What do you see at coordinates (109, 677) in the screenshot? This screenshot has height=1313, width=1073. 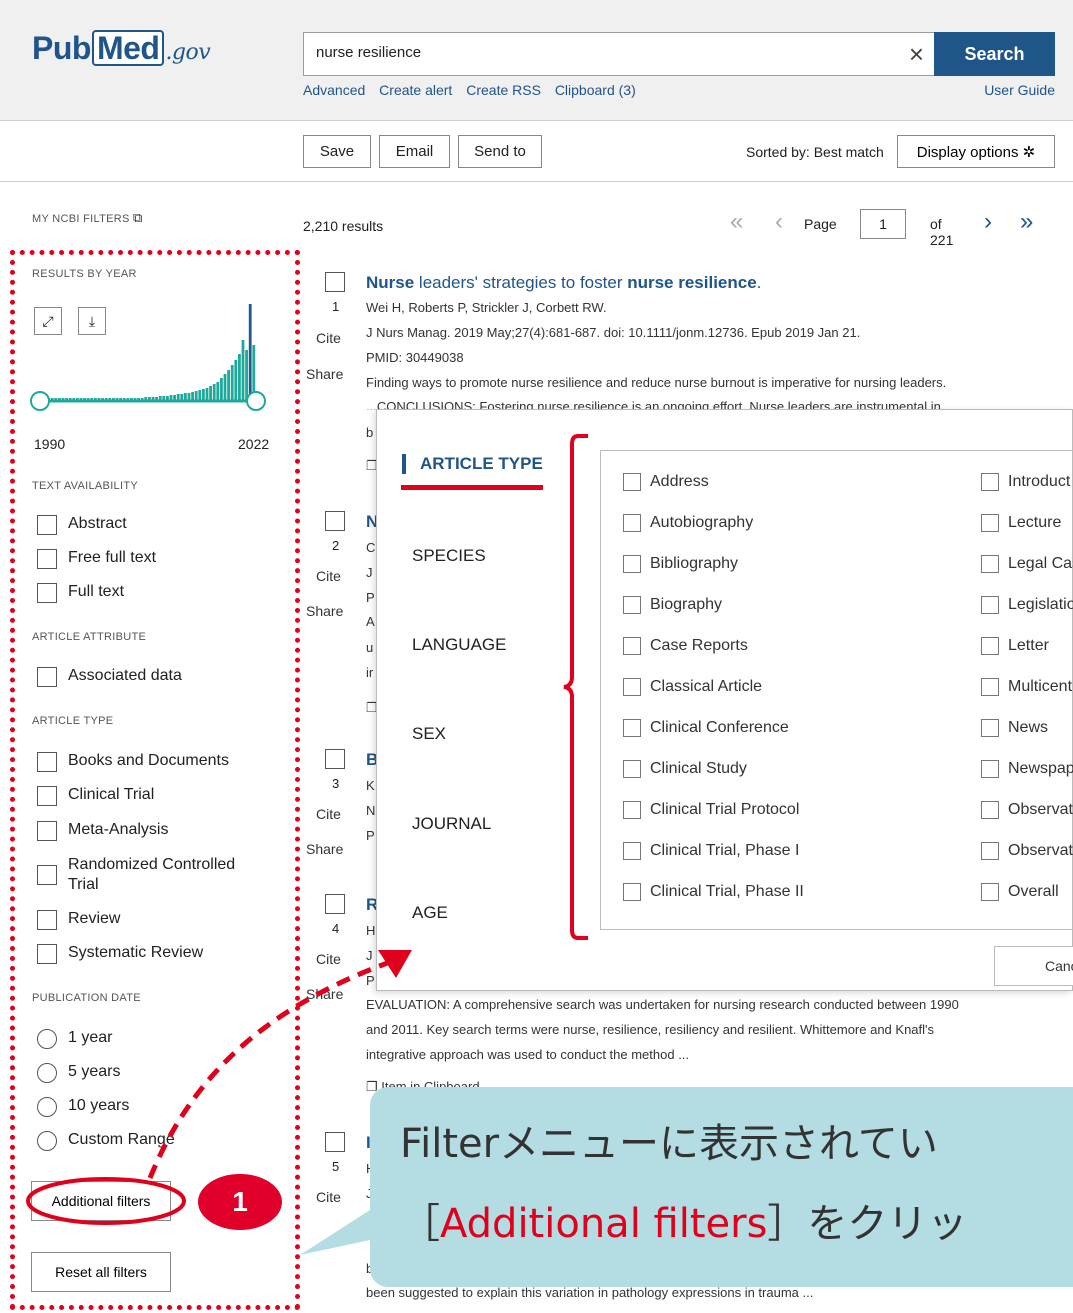 I see `filter-associated-data: Associated data` at bounding box center [109, 677].